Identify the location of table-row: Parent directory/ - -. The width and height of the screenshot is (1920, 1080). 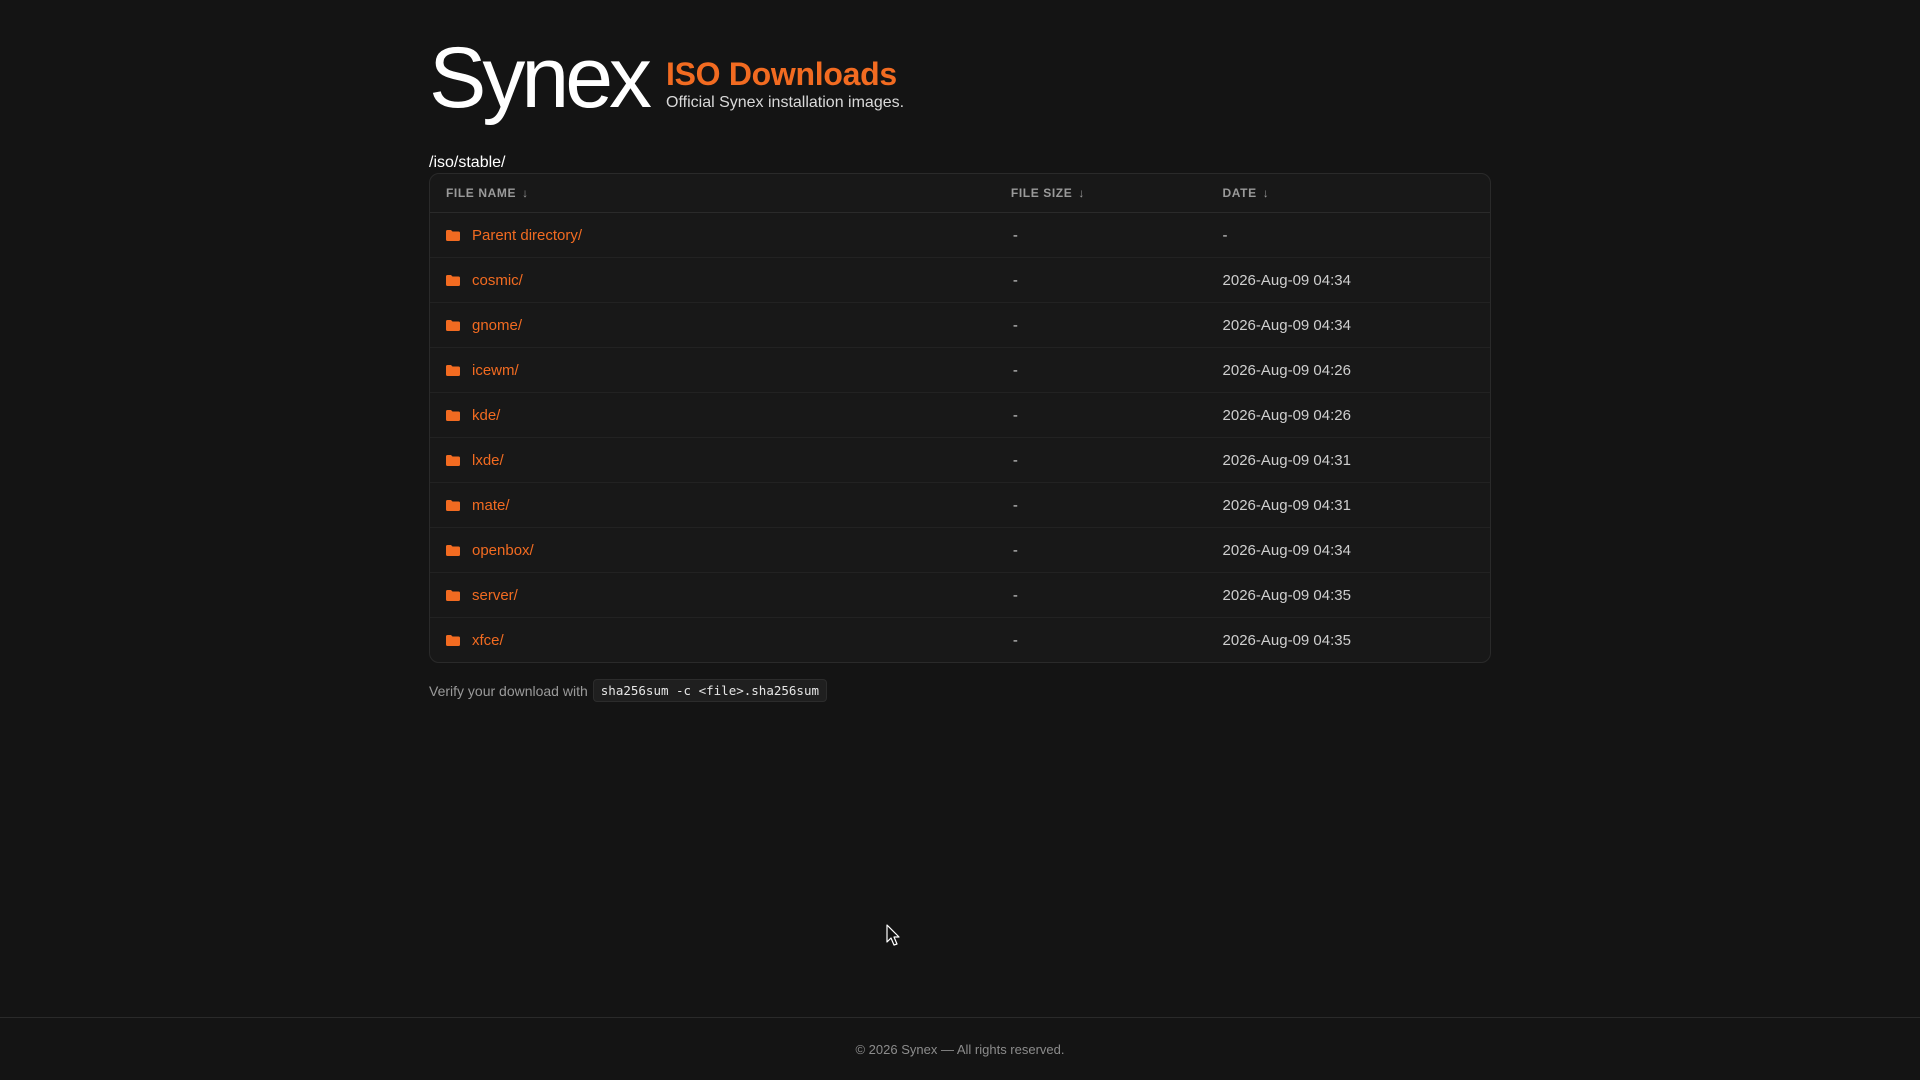
(960, 235).